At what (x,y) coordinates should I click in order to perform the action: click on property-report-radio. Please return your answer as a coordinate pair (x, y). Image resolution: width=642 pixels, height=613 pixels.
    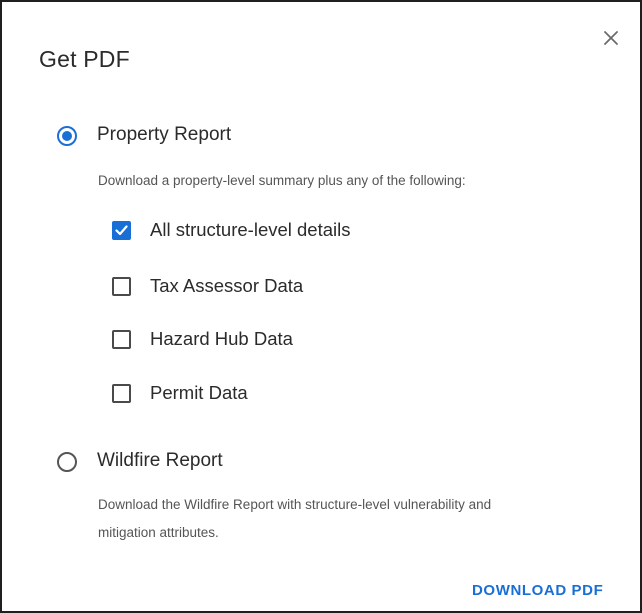
    Looking at the image, I should click on (67, 136).